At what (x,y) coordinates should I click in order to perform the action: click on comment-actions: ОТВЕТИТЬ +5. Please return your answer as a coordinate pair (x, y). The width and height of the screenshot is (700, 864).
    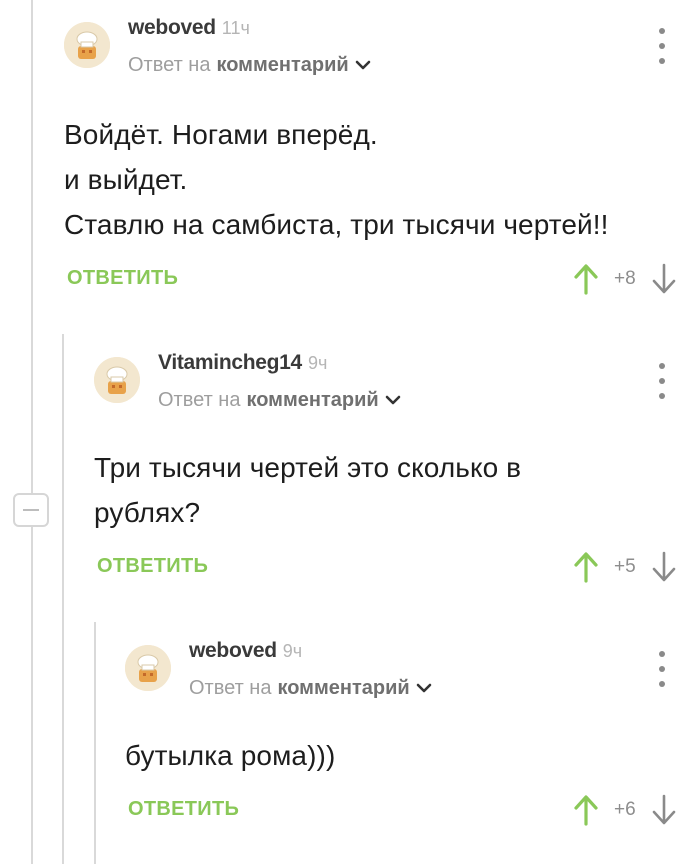
    Looking at the image, I should click on (397, 571).